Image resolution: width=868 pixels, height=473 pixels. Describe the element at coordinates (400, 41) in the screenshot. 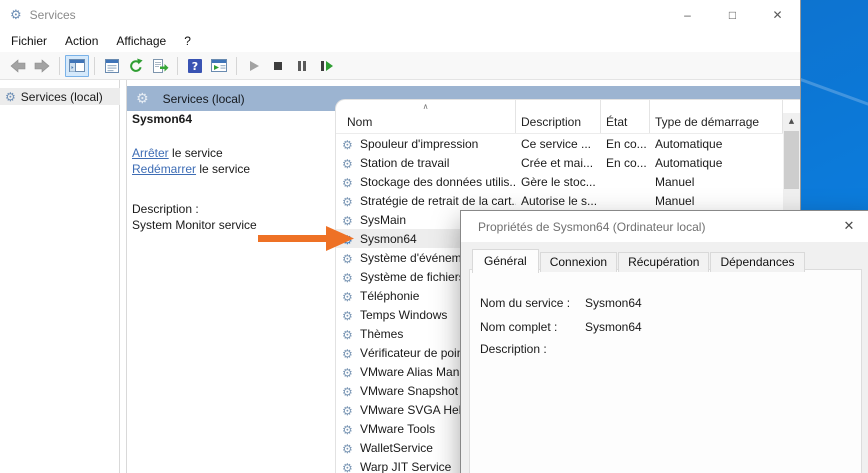

I see `menu-bar: Fichier Action Affichage?` at that location.